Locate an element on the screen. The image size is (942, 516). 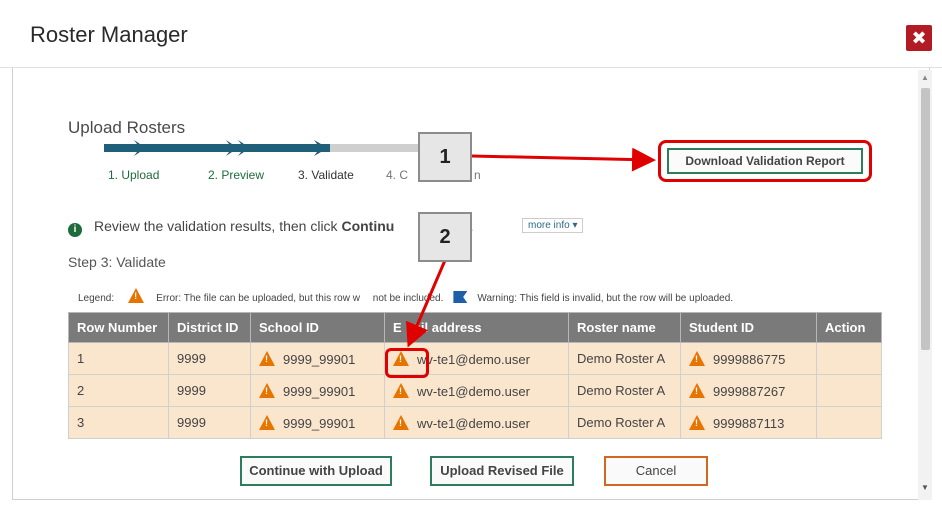
arrow-to-email-icon is located at coordinates (427, 302).